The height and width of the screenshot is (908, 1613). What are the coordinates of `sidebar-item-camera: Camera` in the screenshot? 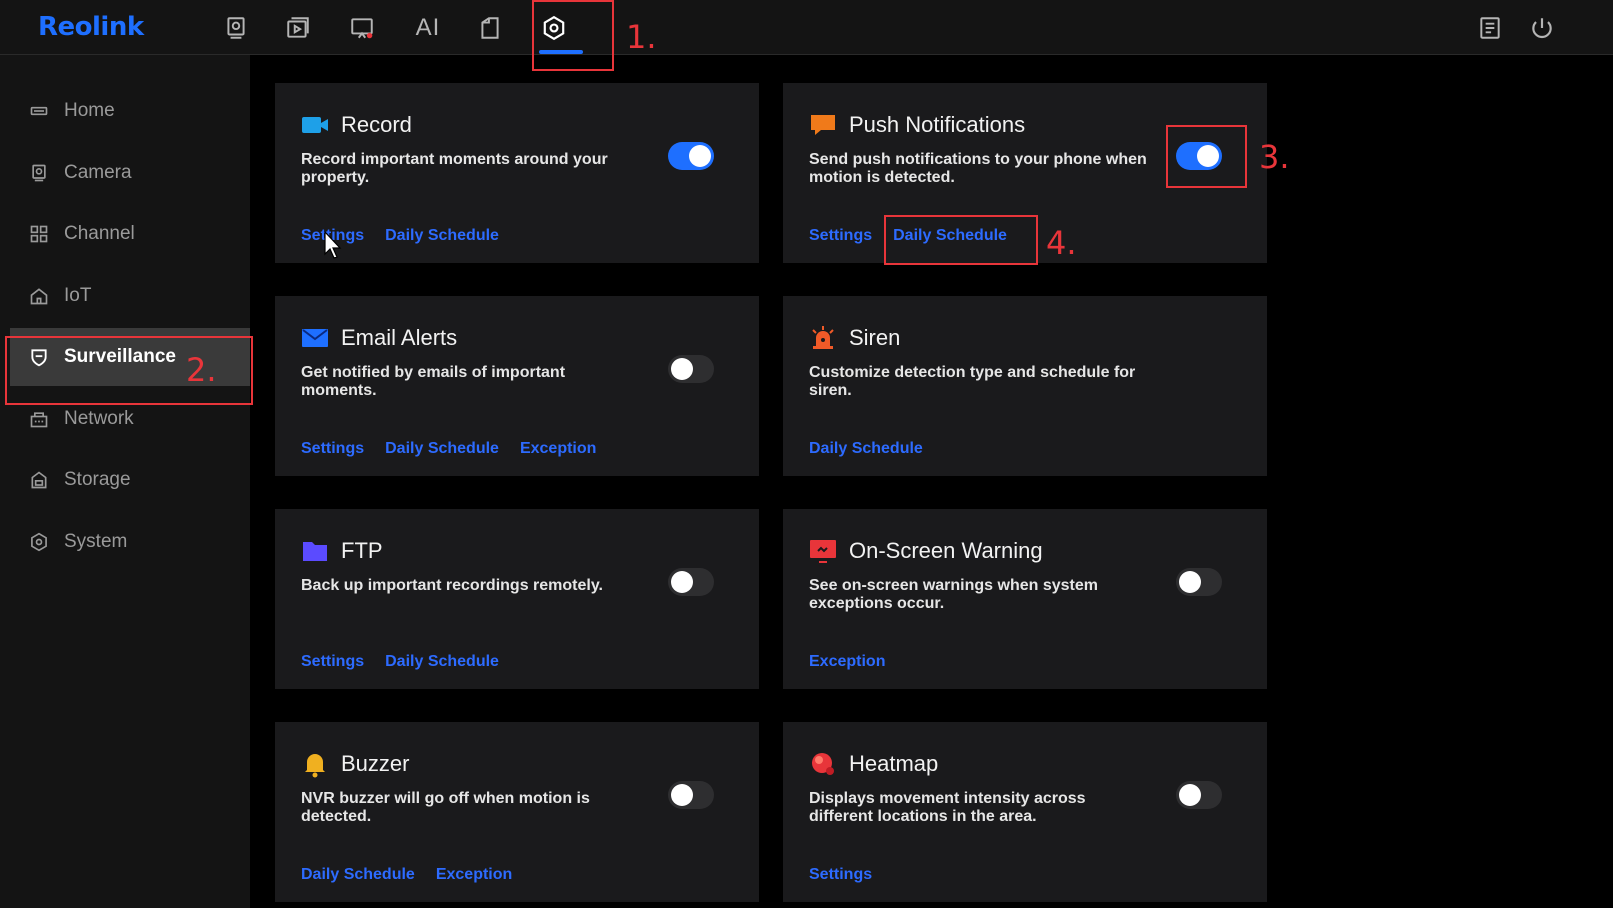 It's located at (130, 173).